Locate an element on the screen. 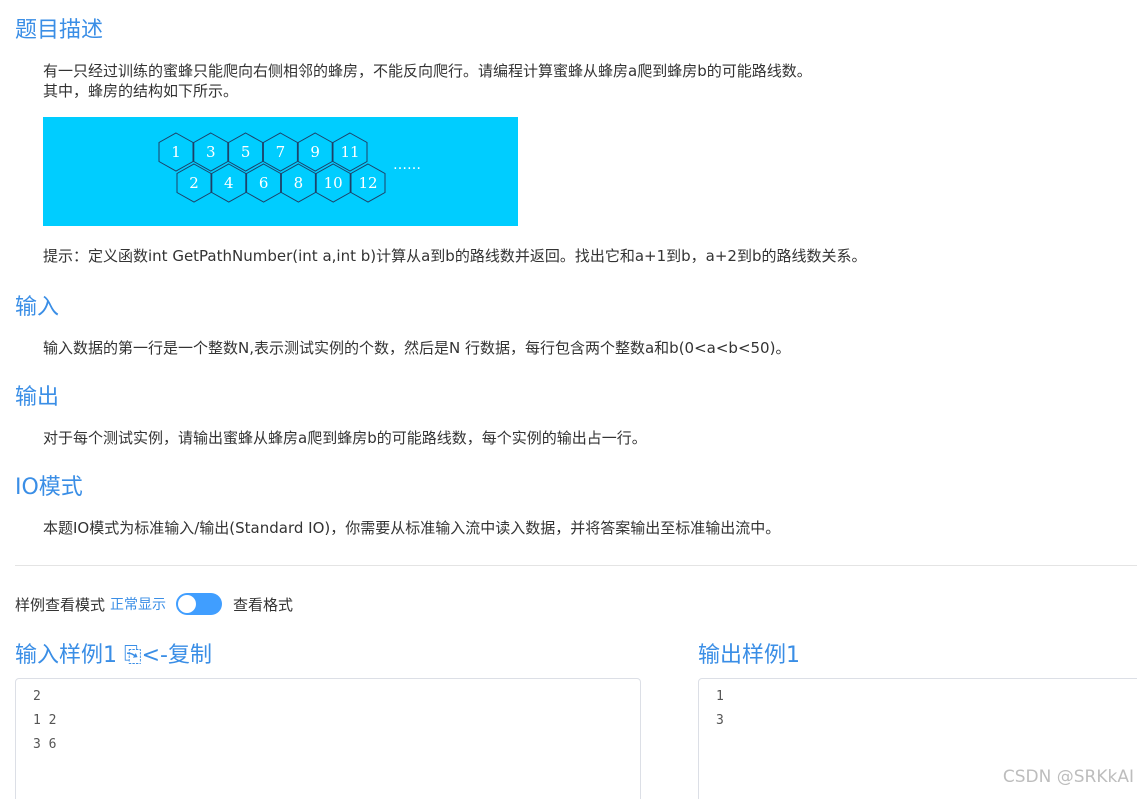 The image size is (1137, 799). sample-mode-toggle is located at coordinates (199, 604).